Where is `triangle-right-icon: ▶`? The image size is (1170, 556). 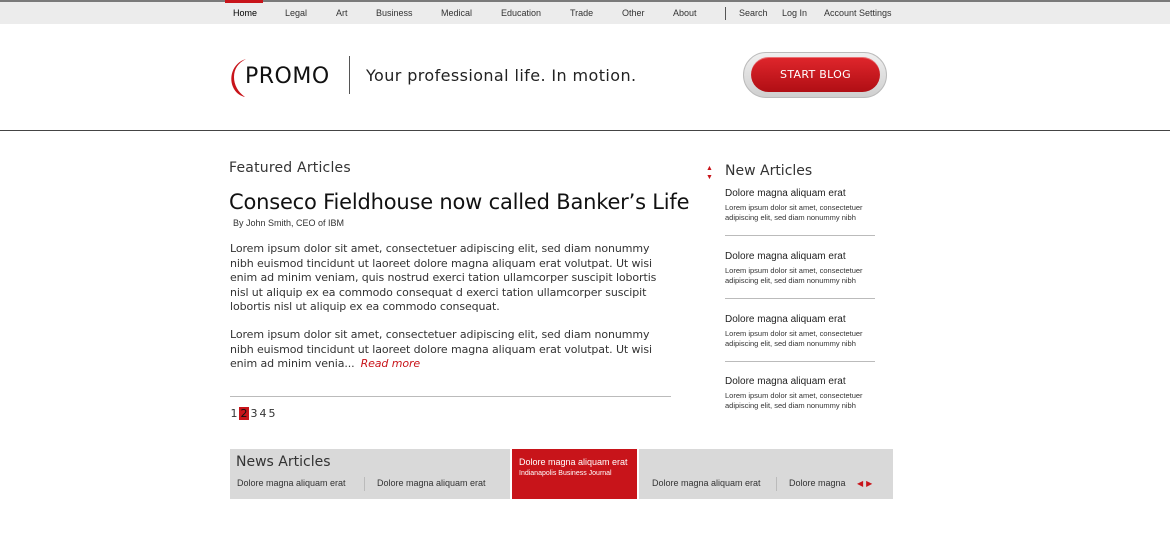 triangle-right-icon: ▶ is located at coordinates (870, 483).